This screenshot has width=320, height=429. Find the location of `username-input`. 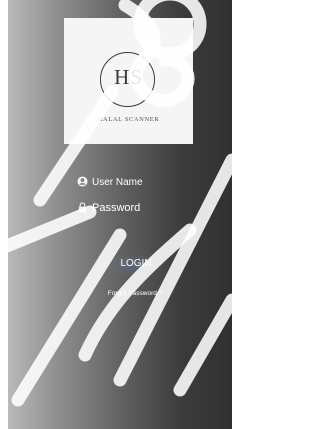

username-input is located at coordinates (139, 182).